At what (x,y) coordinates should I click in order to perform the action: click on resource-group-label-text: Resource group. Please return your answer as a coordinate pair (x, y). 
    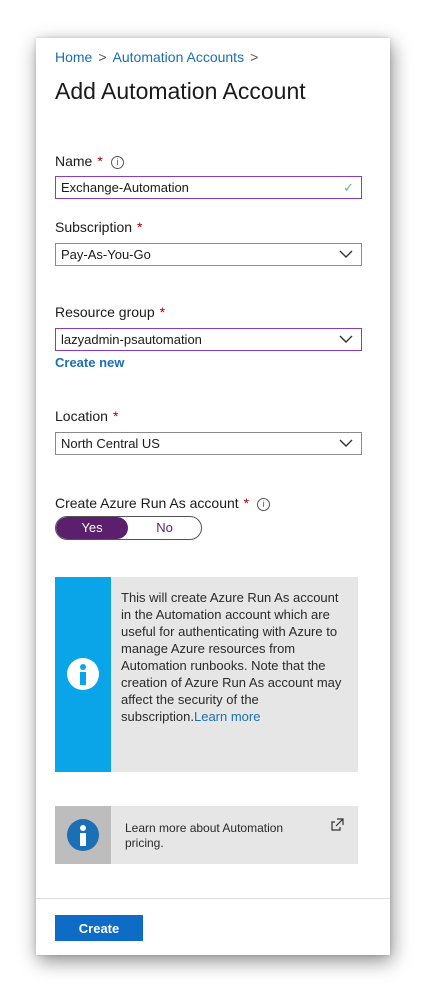
    Looking at the image, I should click on (105, 312).